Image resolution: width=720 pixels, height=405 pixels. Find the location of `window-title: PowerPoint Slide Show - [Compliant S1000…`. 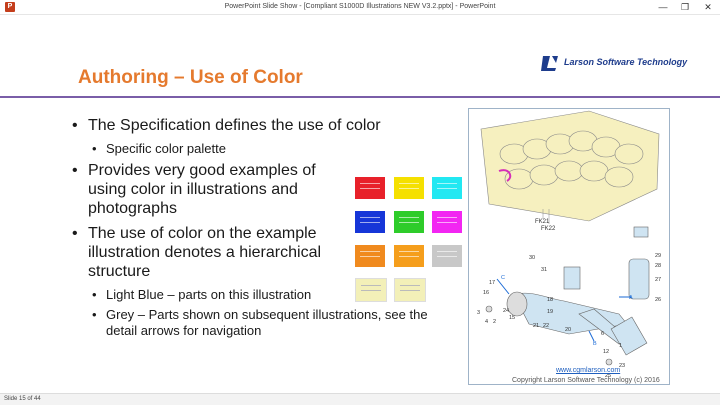

window-title: PowerPoint Slide Show - [Compliant S1000… is located at coordinates (360, 6).